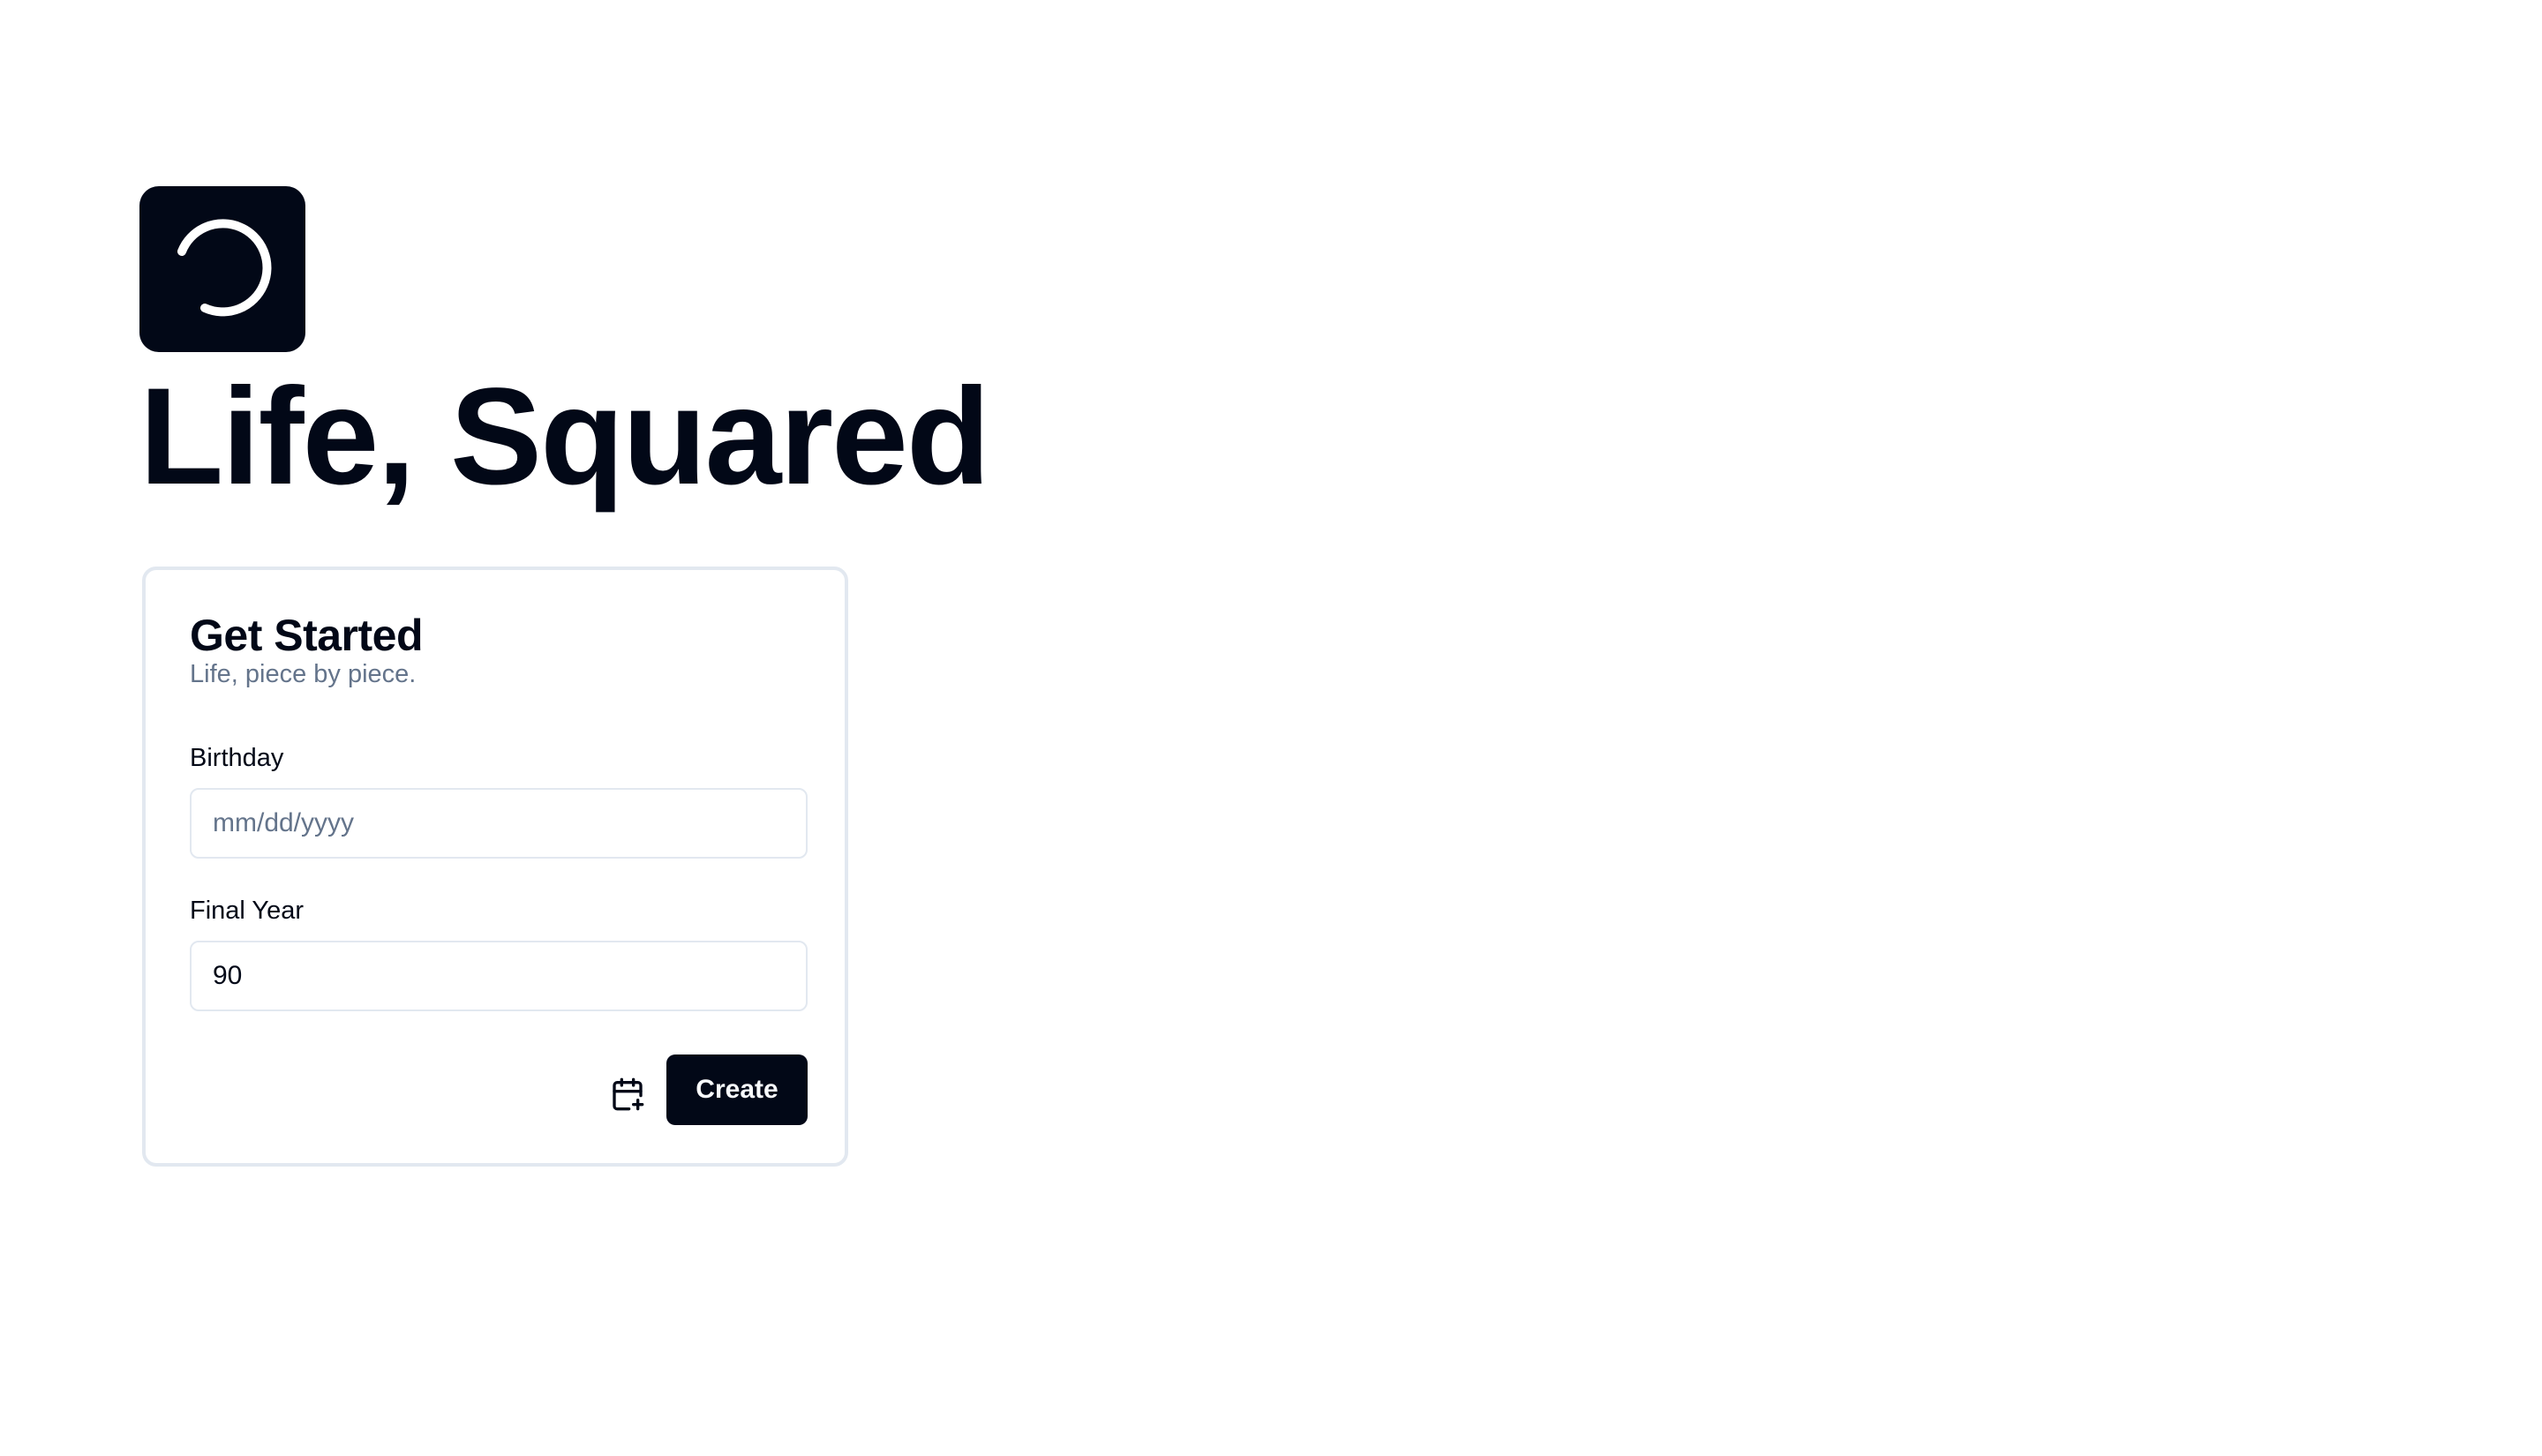 Image resolution: width=2542 pixels, height=1456 pixels. Describe the element at coordinates (564, 437) in the screenshot. I see `app-title: Life, Squared` at that location.